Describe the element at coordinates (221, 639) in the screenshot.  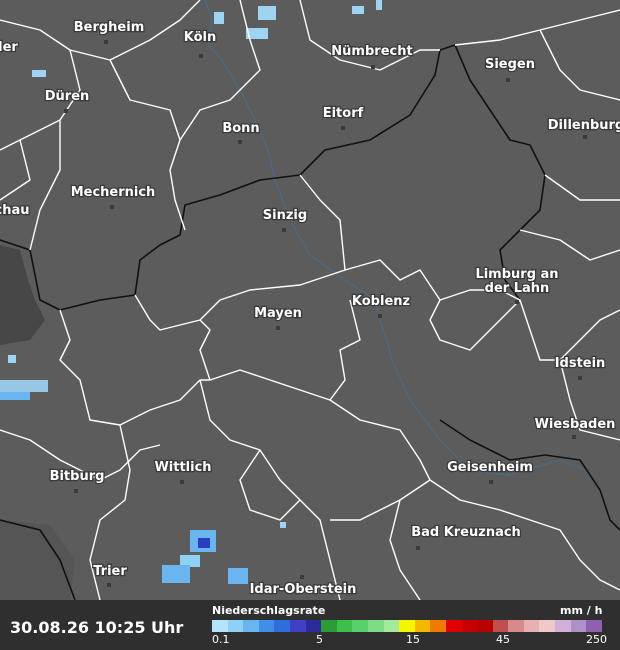
I see `legend-tick-0-1: 0.1` at that location.